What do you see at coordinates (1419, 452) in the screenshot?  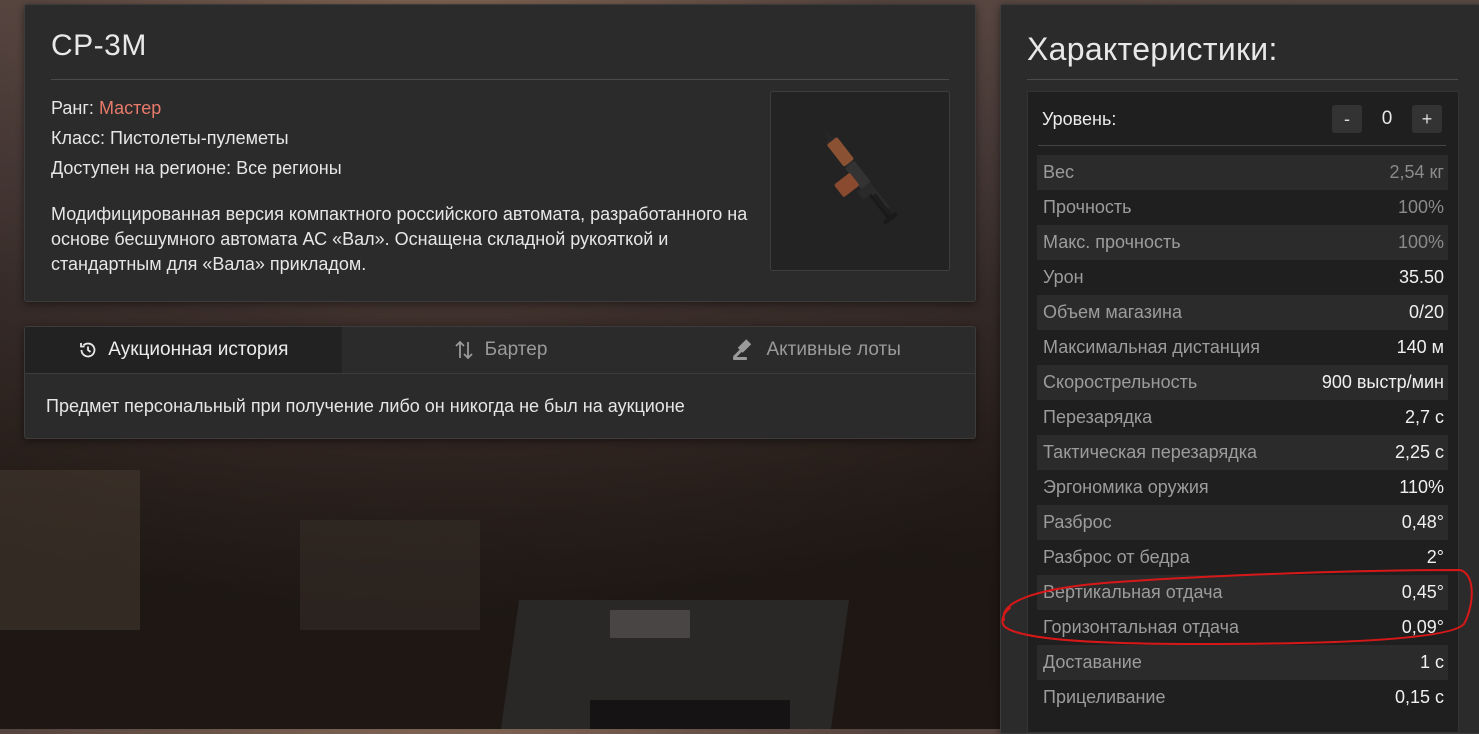 I see `stat-value: 2,25 с` at bounding box center [1419, 452].